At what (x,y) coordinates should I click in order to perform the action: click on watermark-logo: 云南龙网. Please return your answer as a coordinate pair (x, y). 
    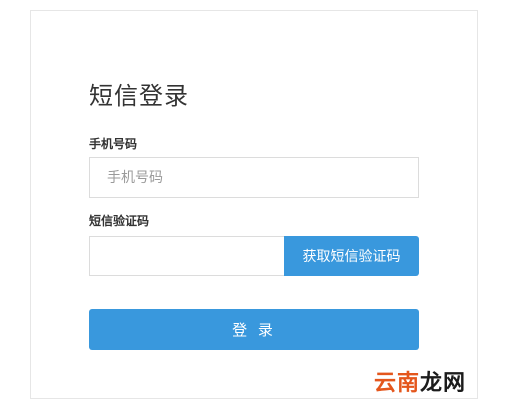
    Looking at the image, I should click on (420, 384).